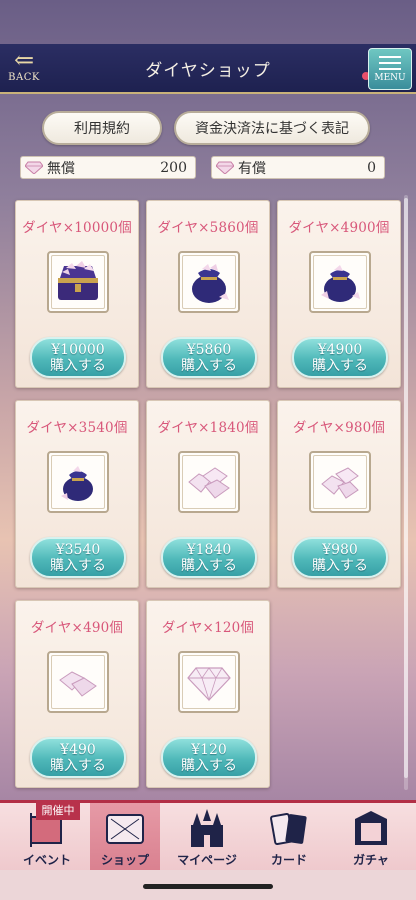 The image size is (416, 900). Describe the element at coordinates (108, 167) in the screenshot. I see `free-diamond-balance: 無償 200` at that location.